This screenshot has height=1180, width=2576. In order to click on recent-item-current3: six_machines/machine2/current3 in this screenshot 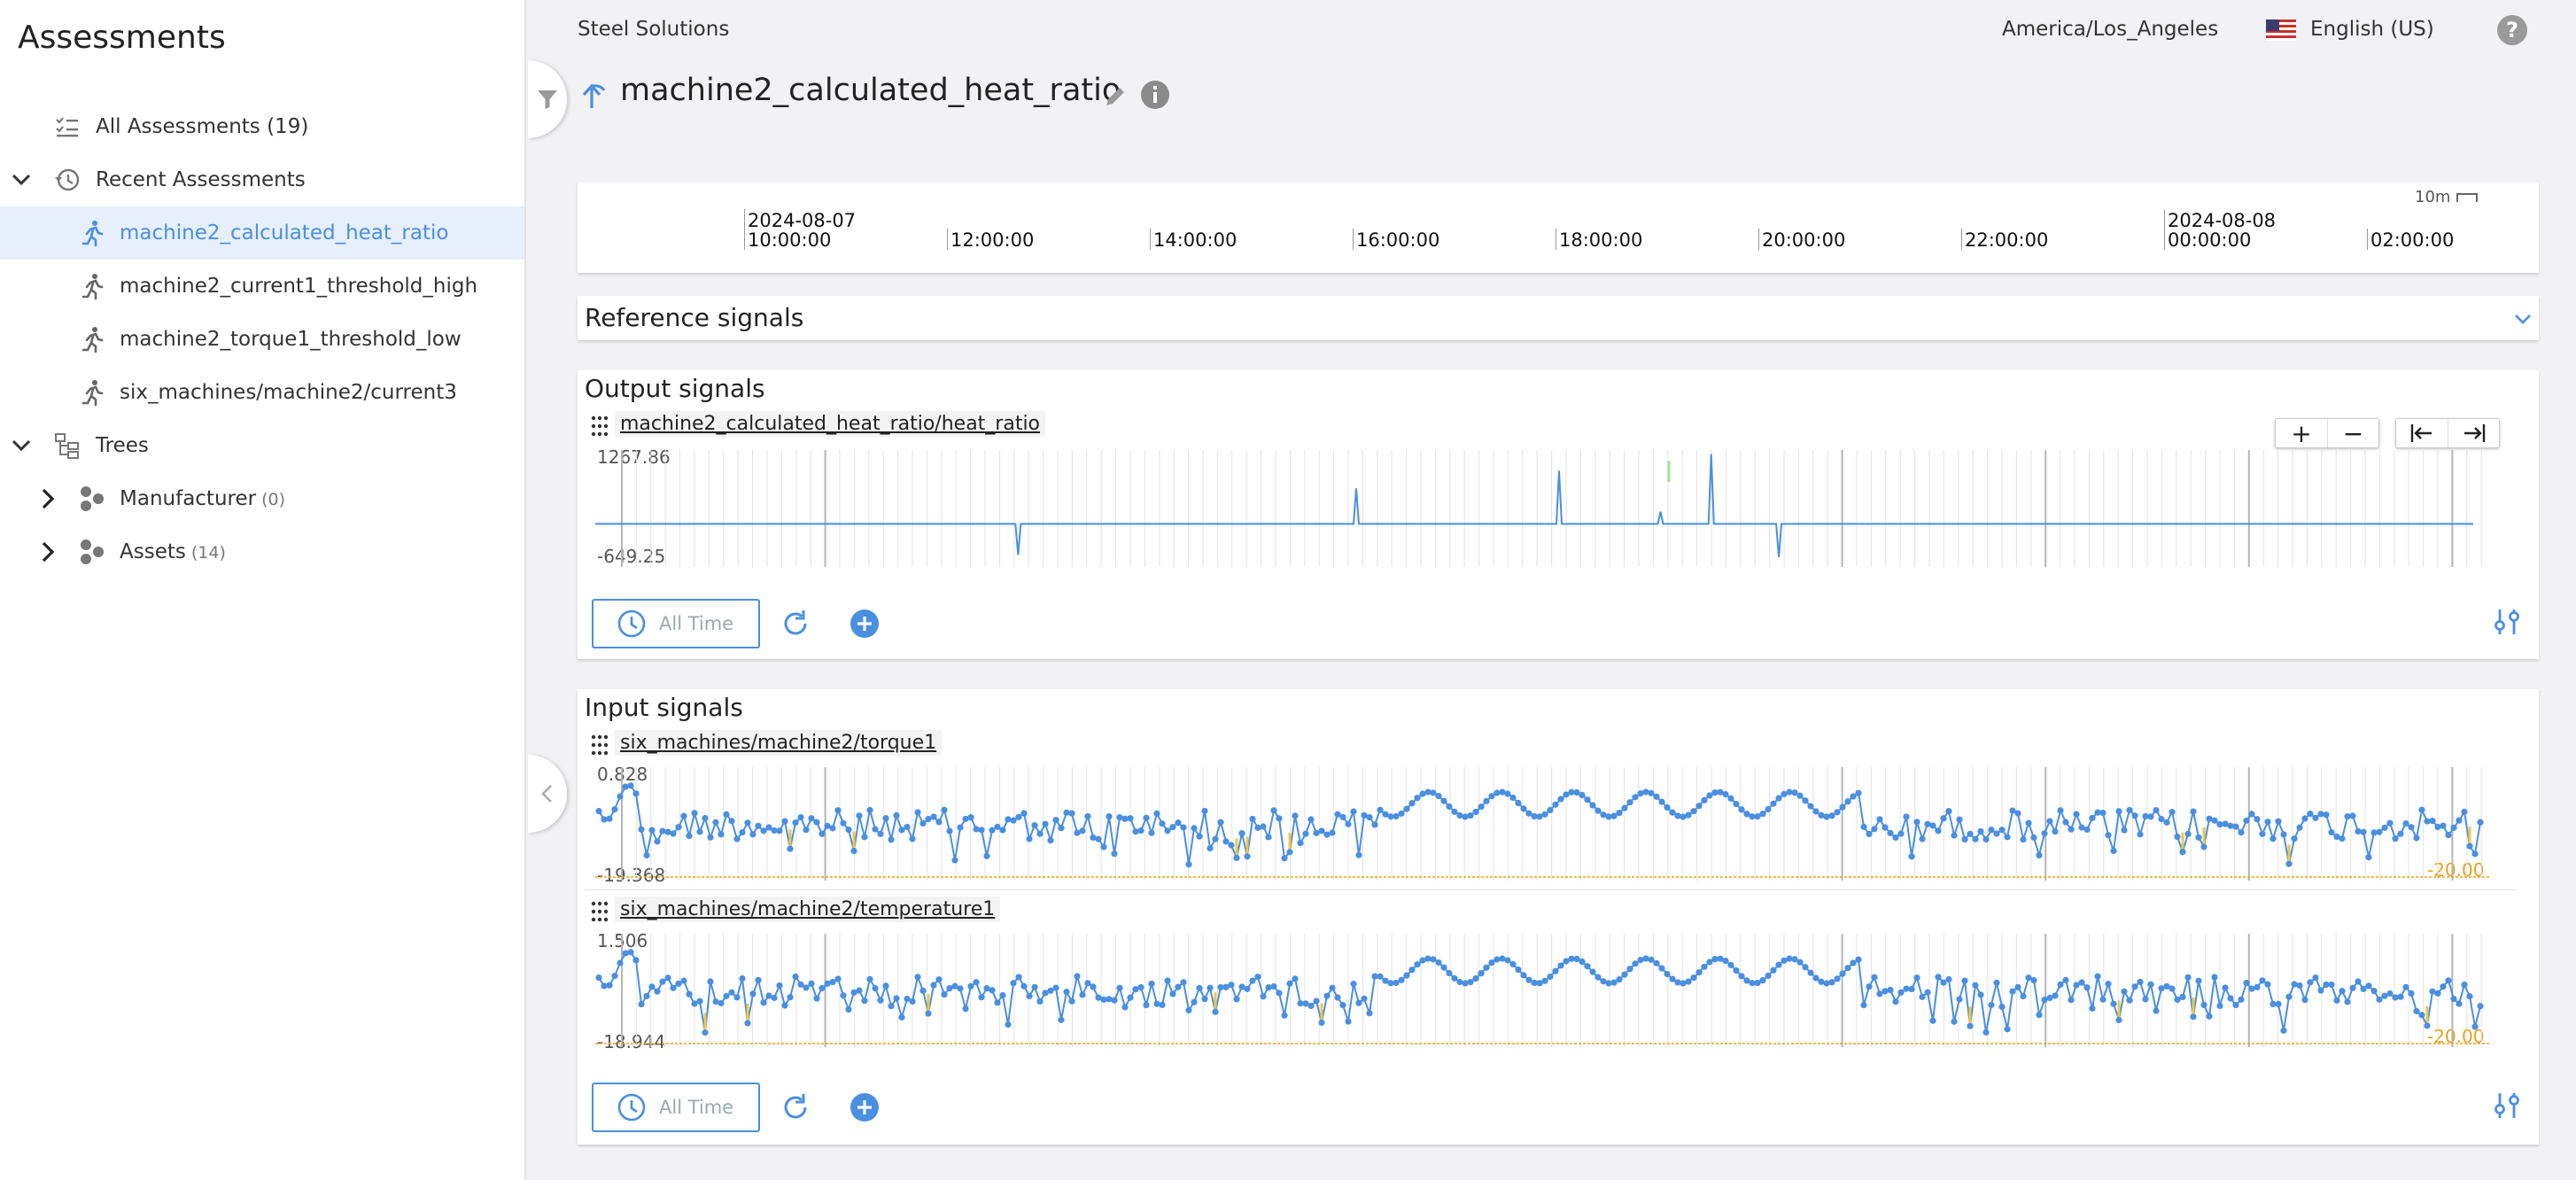, I will do `click(262, 392)`.